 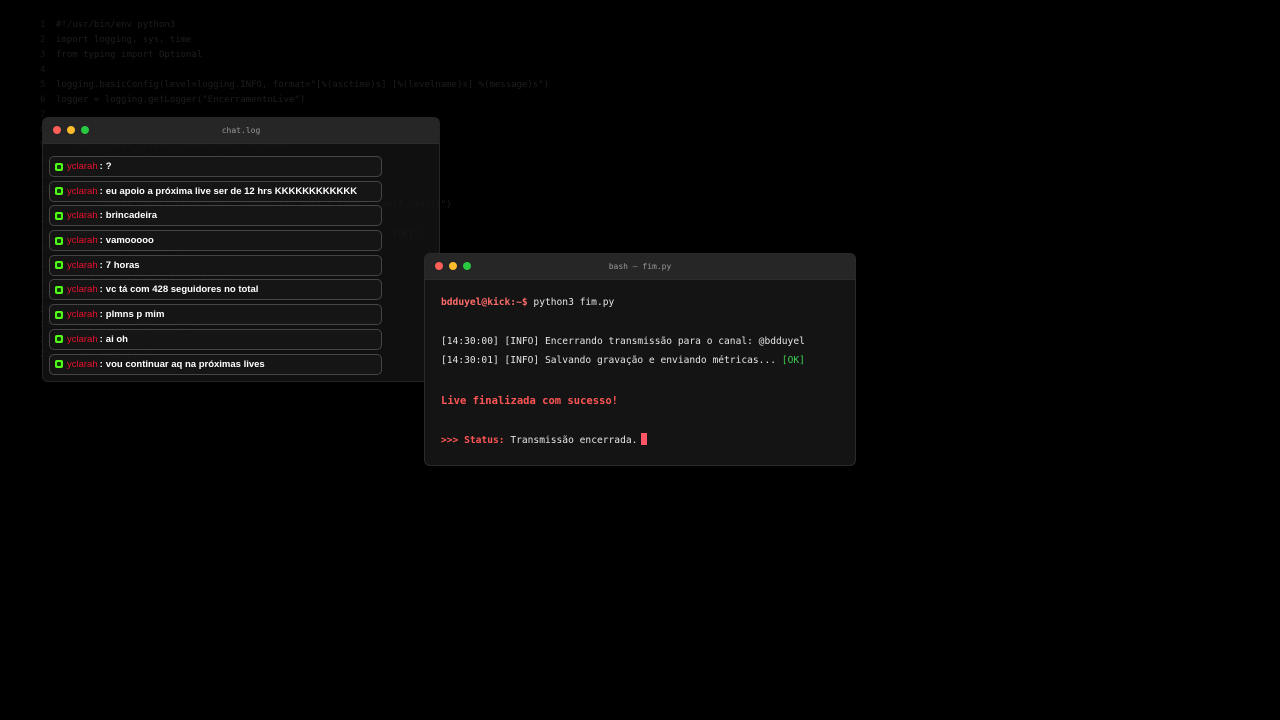 What do you see at coordinates (644, 439) in the screenshot?
I see `text-cursor` at bounding box center [644, 439].